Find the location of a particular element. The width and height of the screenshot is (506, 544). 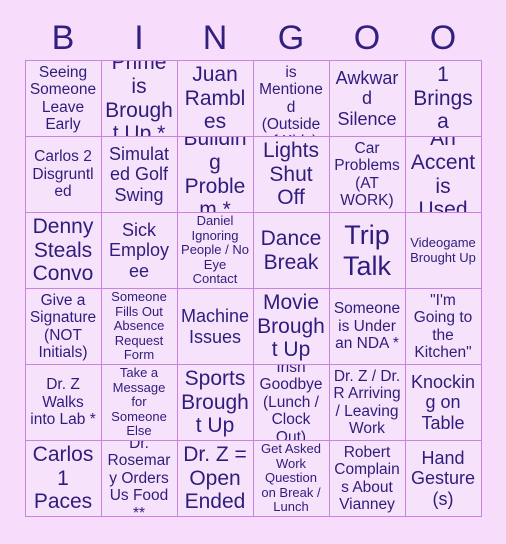

bingo-cell: Machine Issues is located at coordinates (215, 327).